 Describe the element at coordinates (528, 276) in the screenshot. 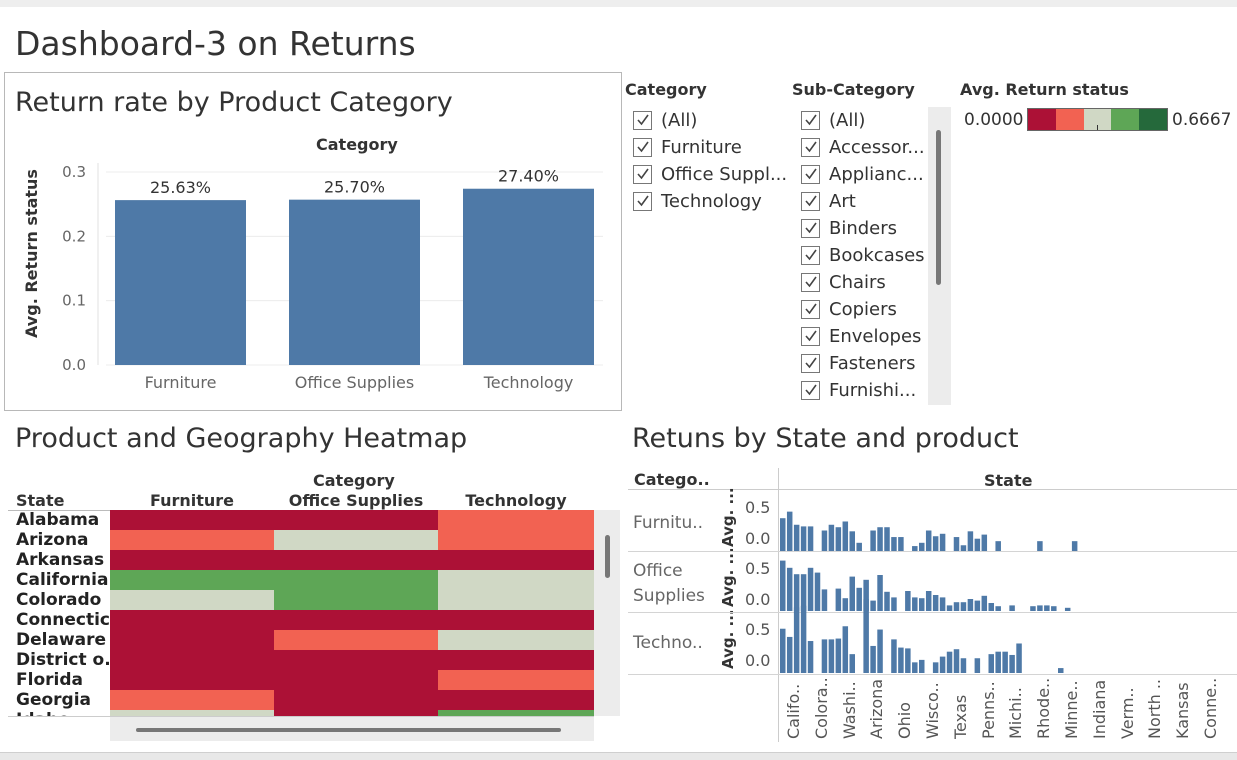

I see `bar-technology` at that location.